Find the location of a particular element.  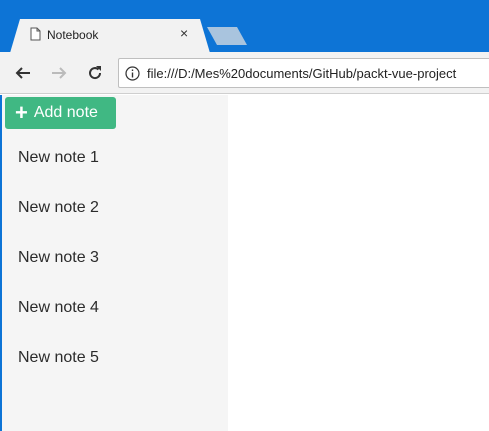

note-item: New note 4 is located at coordinates (115, 318).